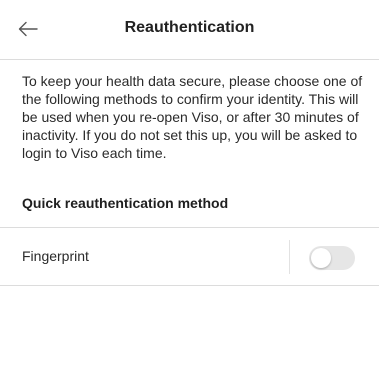 The image size is (379, 391). Describe the element at coordinates (55, 256) in the screenshot. I see `option-label: Fingerprint` at that location.